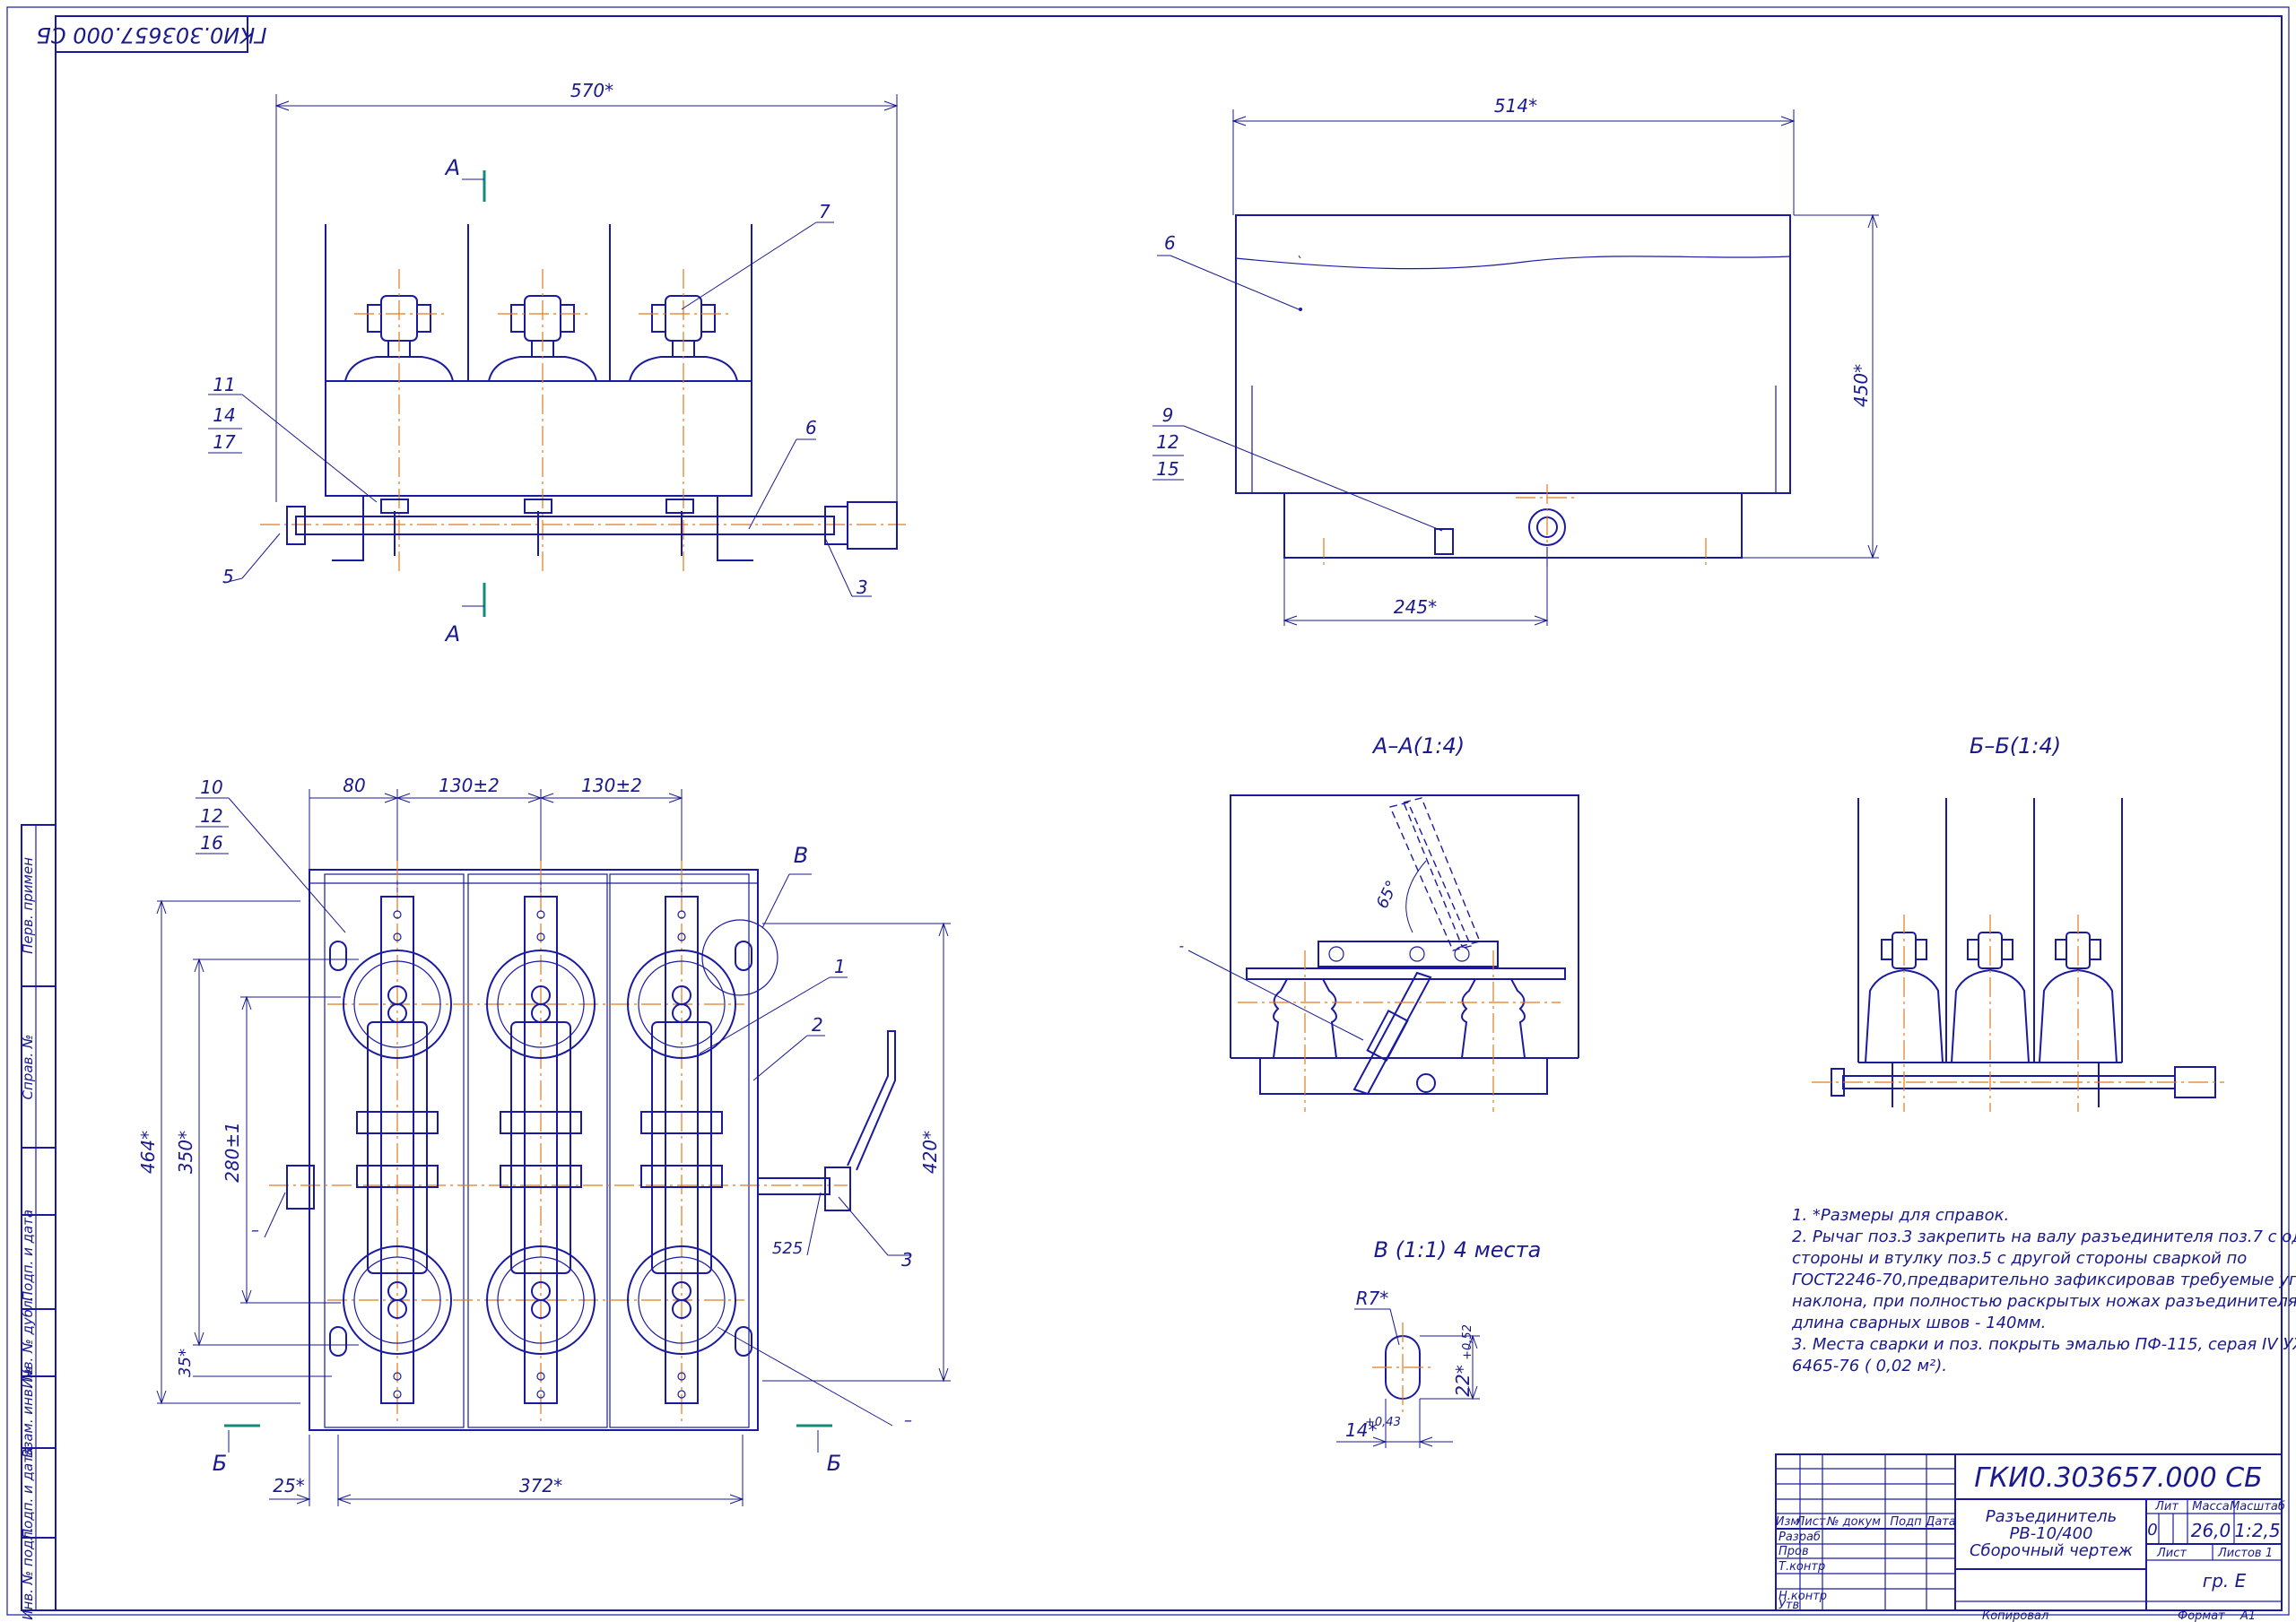 The width and height of the screenshot is (2296, 1622). What do you see at coordinates (271, 854) in the screenshot?
I see `plan-callout-stack: 10 12 16` at bounding box center [271, 854].